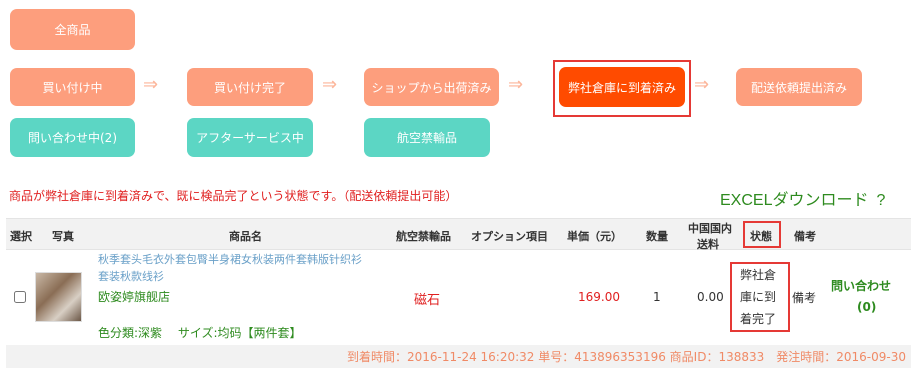 This screenshot has width=915, height=370. Describe the element at coordinates (423, 236) in the screenshot. I see `header-air-prohibited: 航空禁輸品` at that location.